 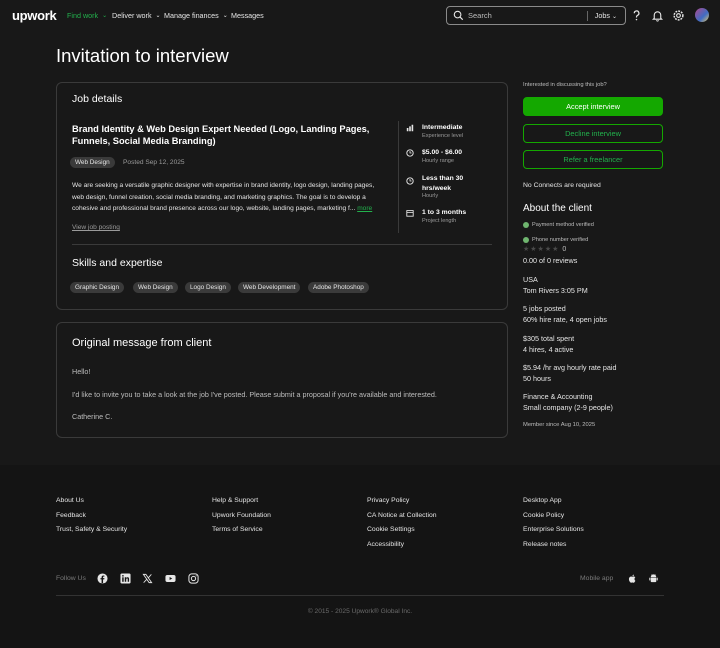 I want to click on search-icon, so click(x=458, y=15).